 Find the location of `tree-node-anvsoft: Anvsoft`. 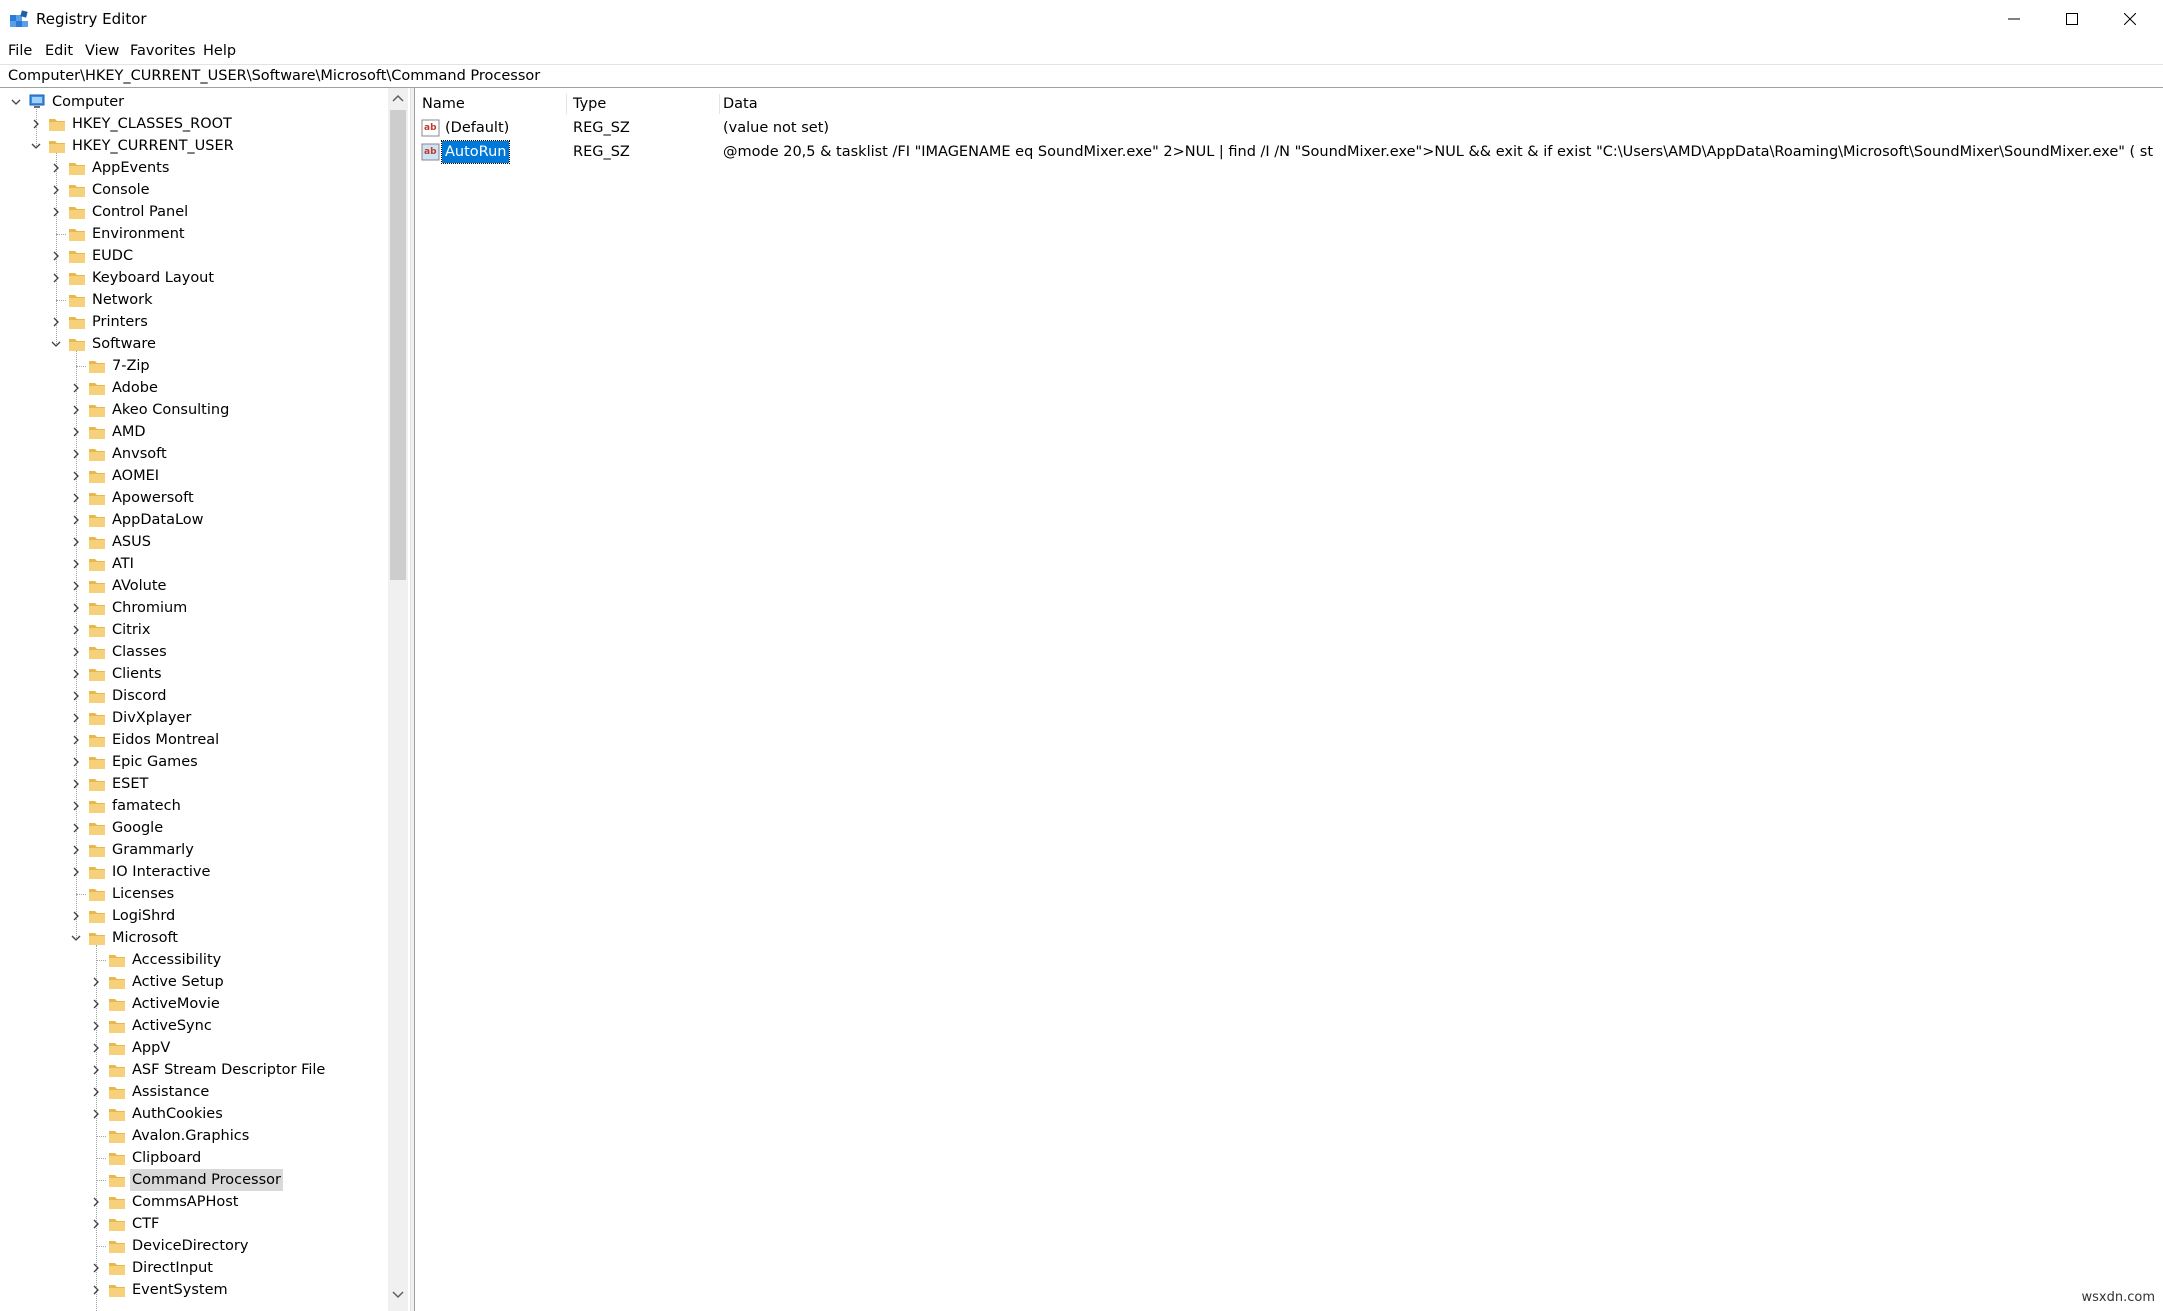

tree-node-anvsoft: Anvsoft is located at coordinates (240, 454).